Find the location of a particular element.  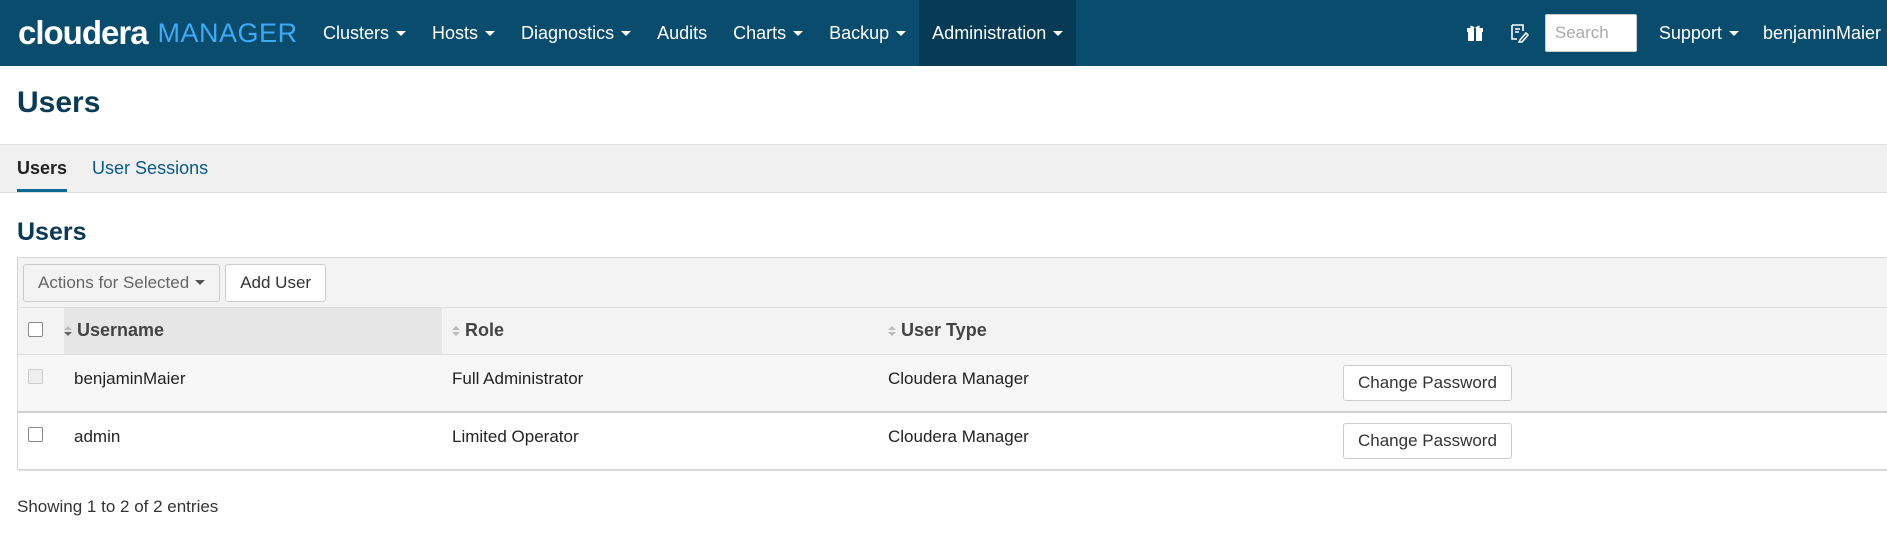

gift-icon is located at coordinates (1475, 33).